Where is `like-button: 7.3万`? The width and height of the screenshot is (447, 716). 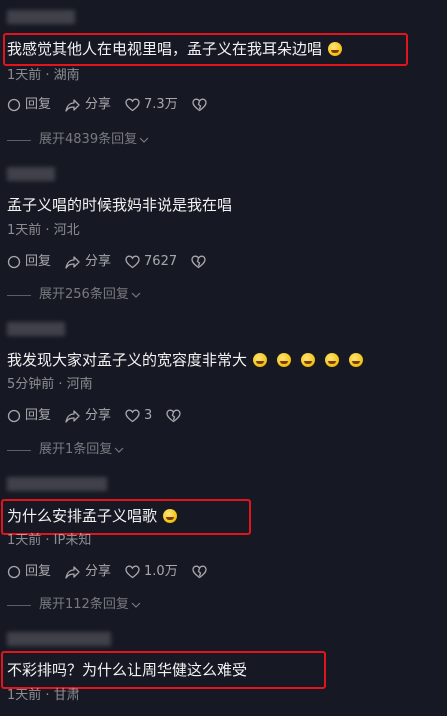 like-button: 7.3万 is located at coordinates (151, 105).